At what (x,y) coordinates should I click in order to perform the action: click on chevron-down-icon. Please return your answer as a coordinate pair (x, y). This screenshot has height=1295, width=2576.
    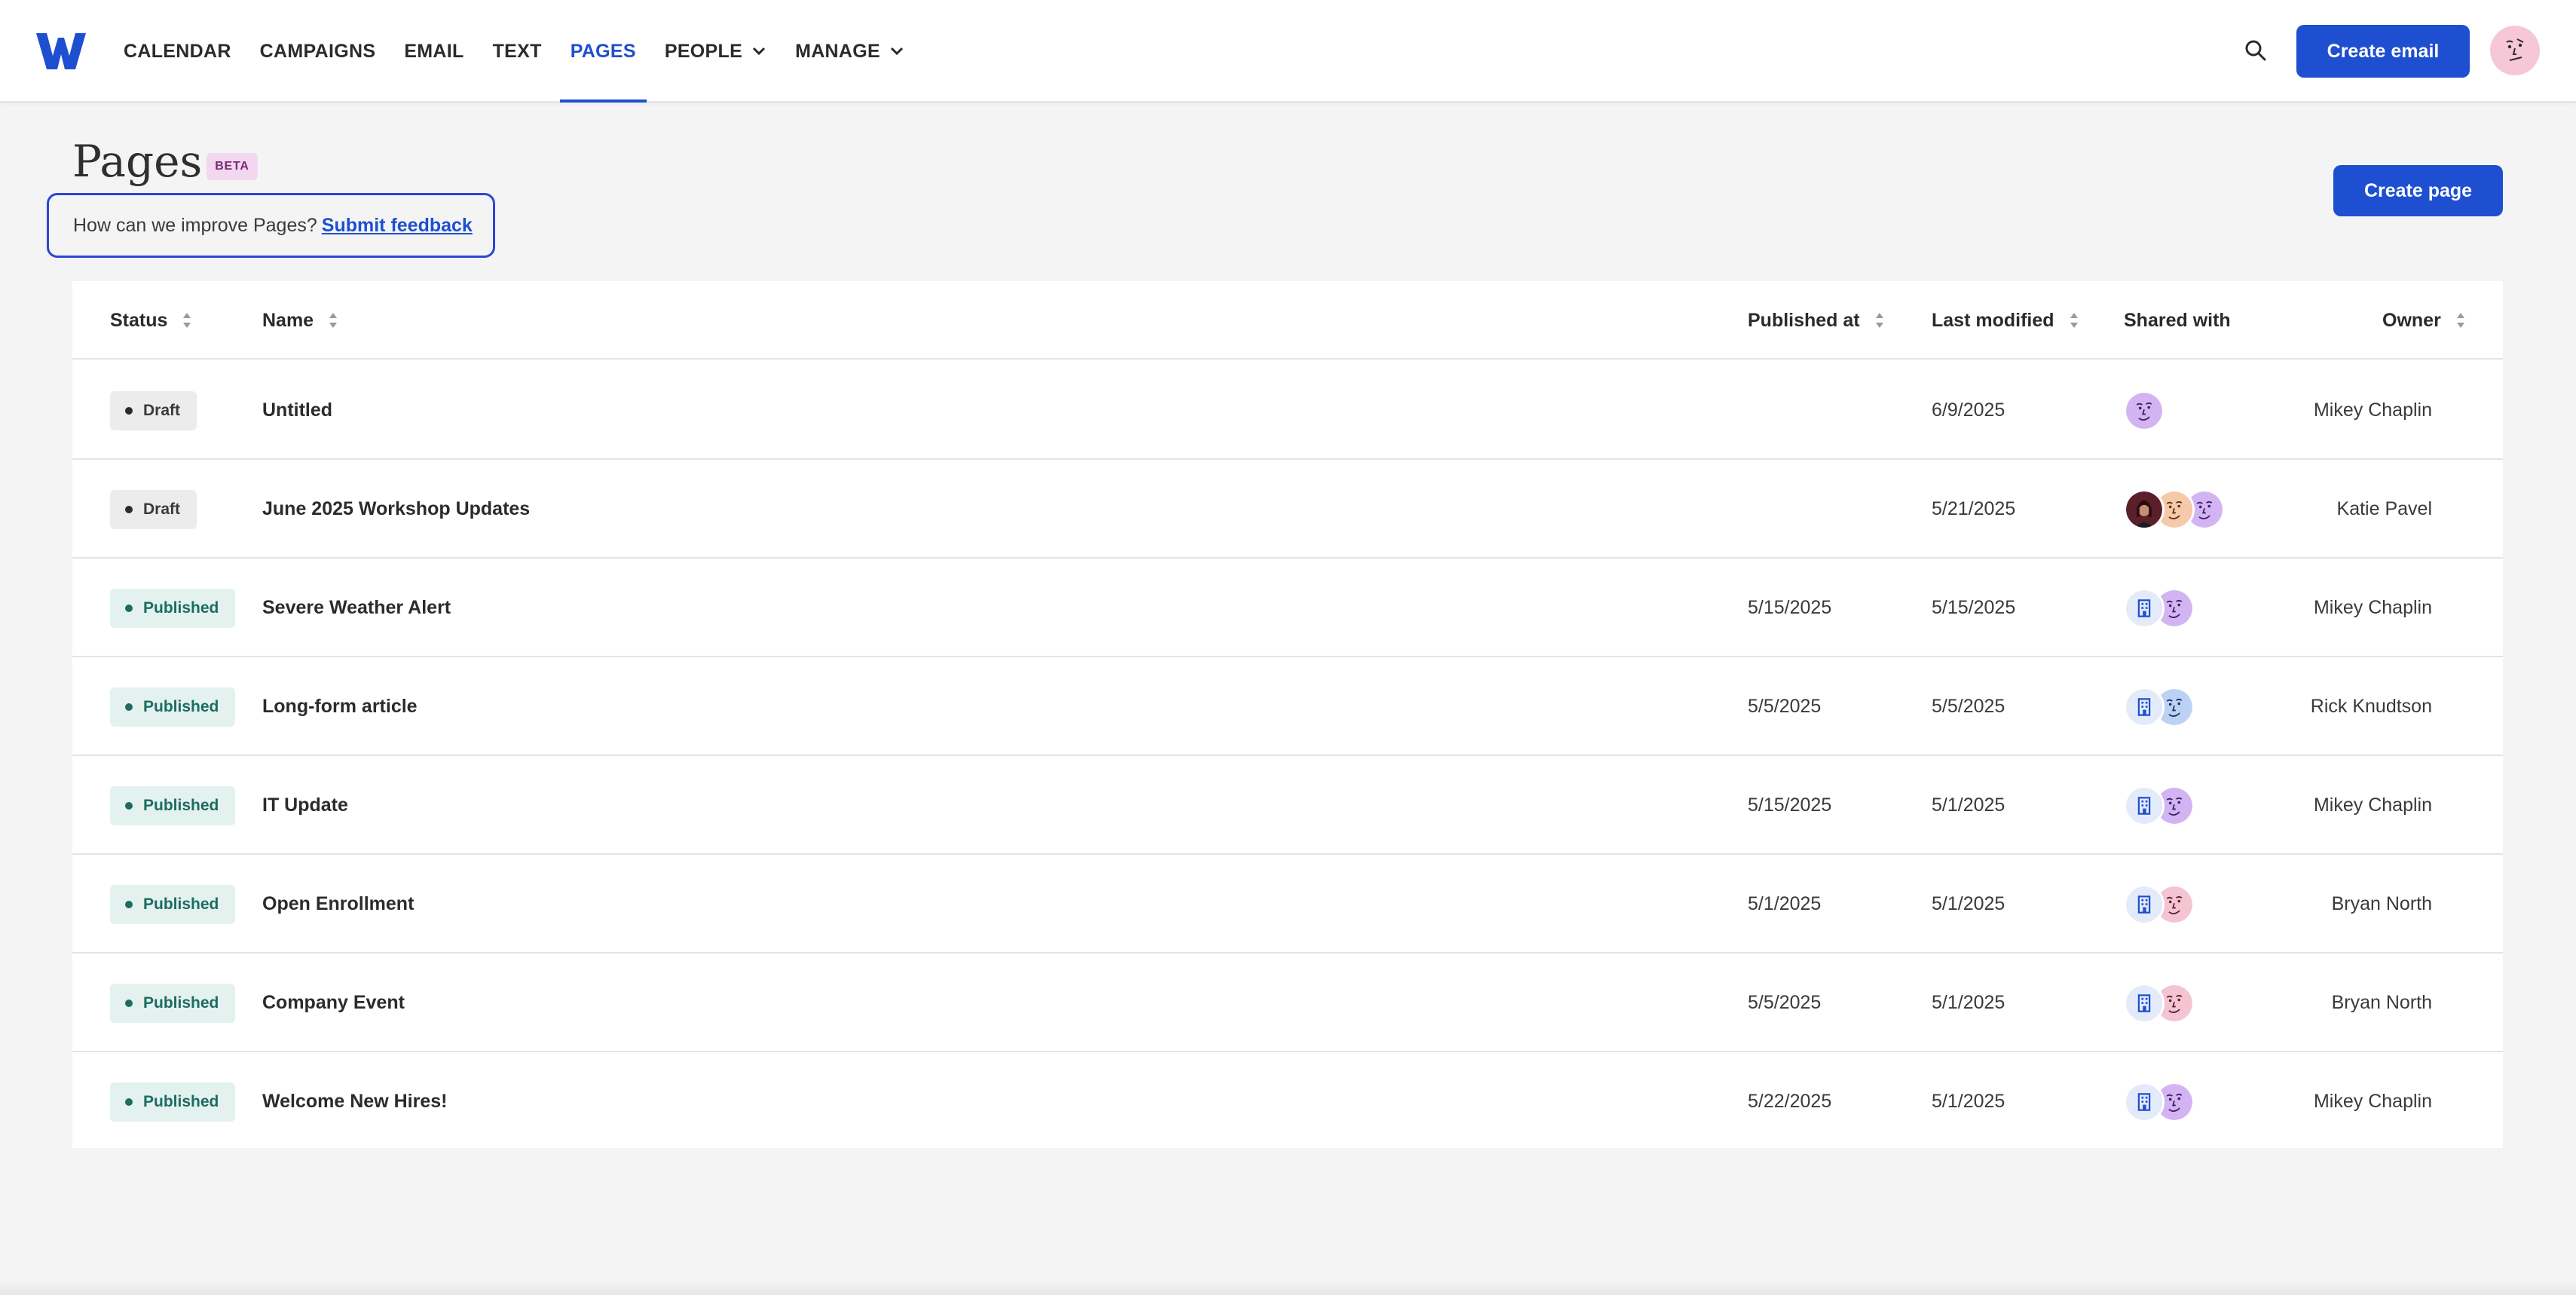
    Looking at the image, I should click on (759, 51).